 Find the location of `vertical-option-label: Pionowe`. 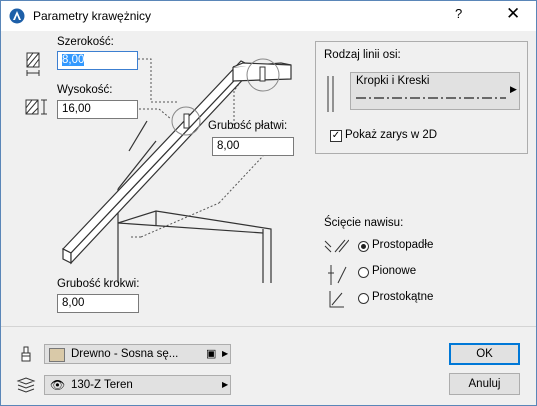

vertical-option-label: Pionowe is located at coordinates (394, 271).